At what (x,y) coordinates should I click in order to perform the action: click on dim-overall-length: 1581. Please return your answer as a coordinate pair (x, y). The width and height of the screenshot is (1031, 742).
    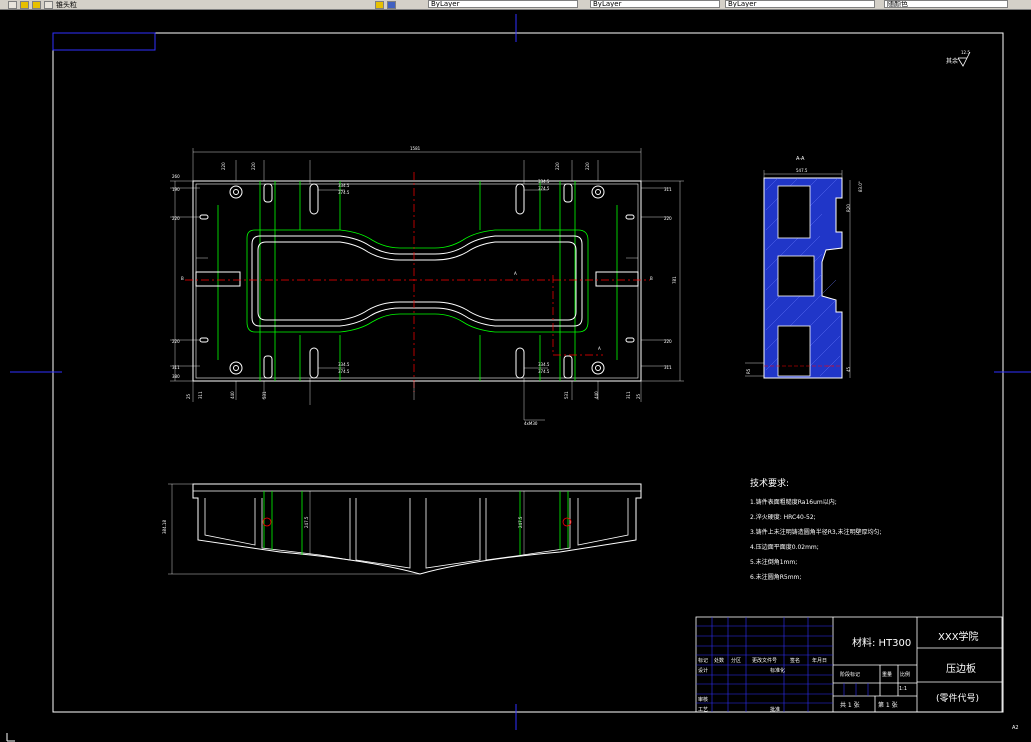
    Looking at the image, I should click on (415, 148).